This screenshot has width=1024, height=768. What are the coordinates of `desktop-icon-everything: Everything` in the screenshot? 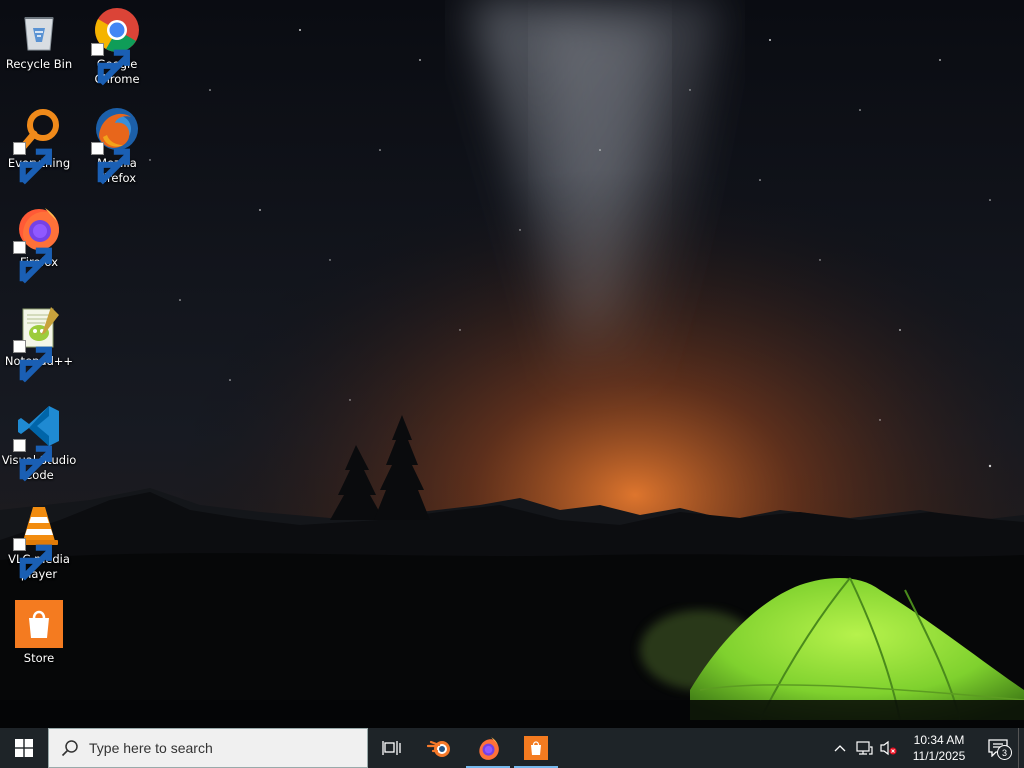 It's located at (39, 146).